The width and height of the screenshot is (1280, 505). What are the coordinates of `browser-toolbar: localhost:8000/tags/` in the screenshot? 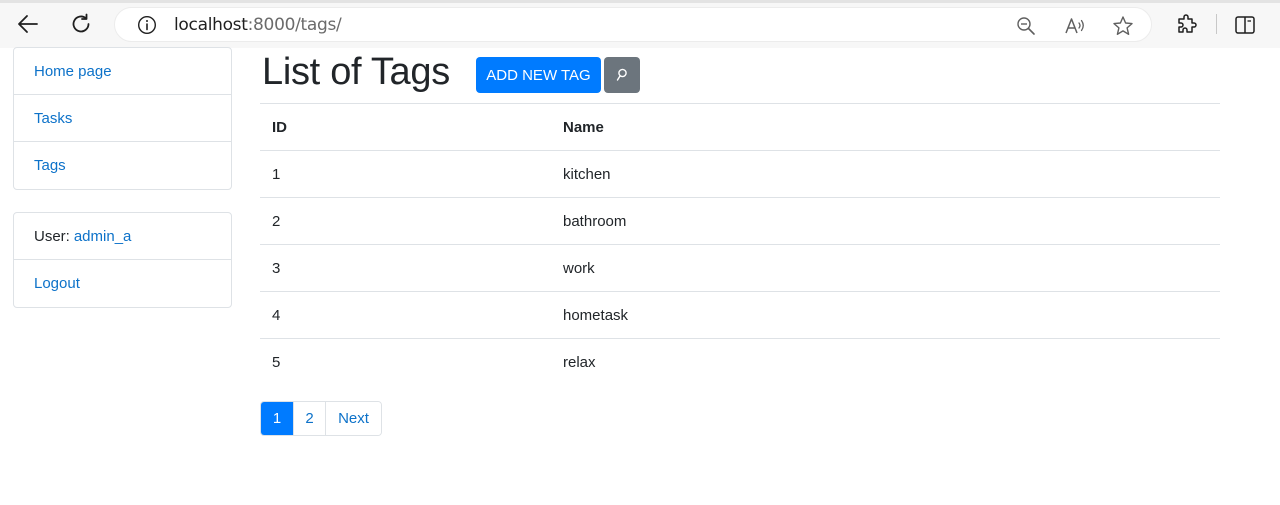 It's located at (640, 24).